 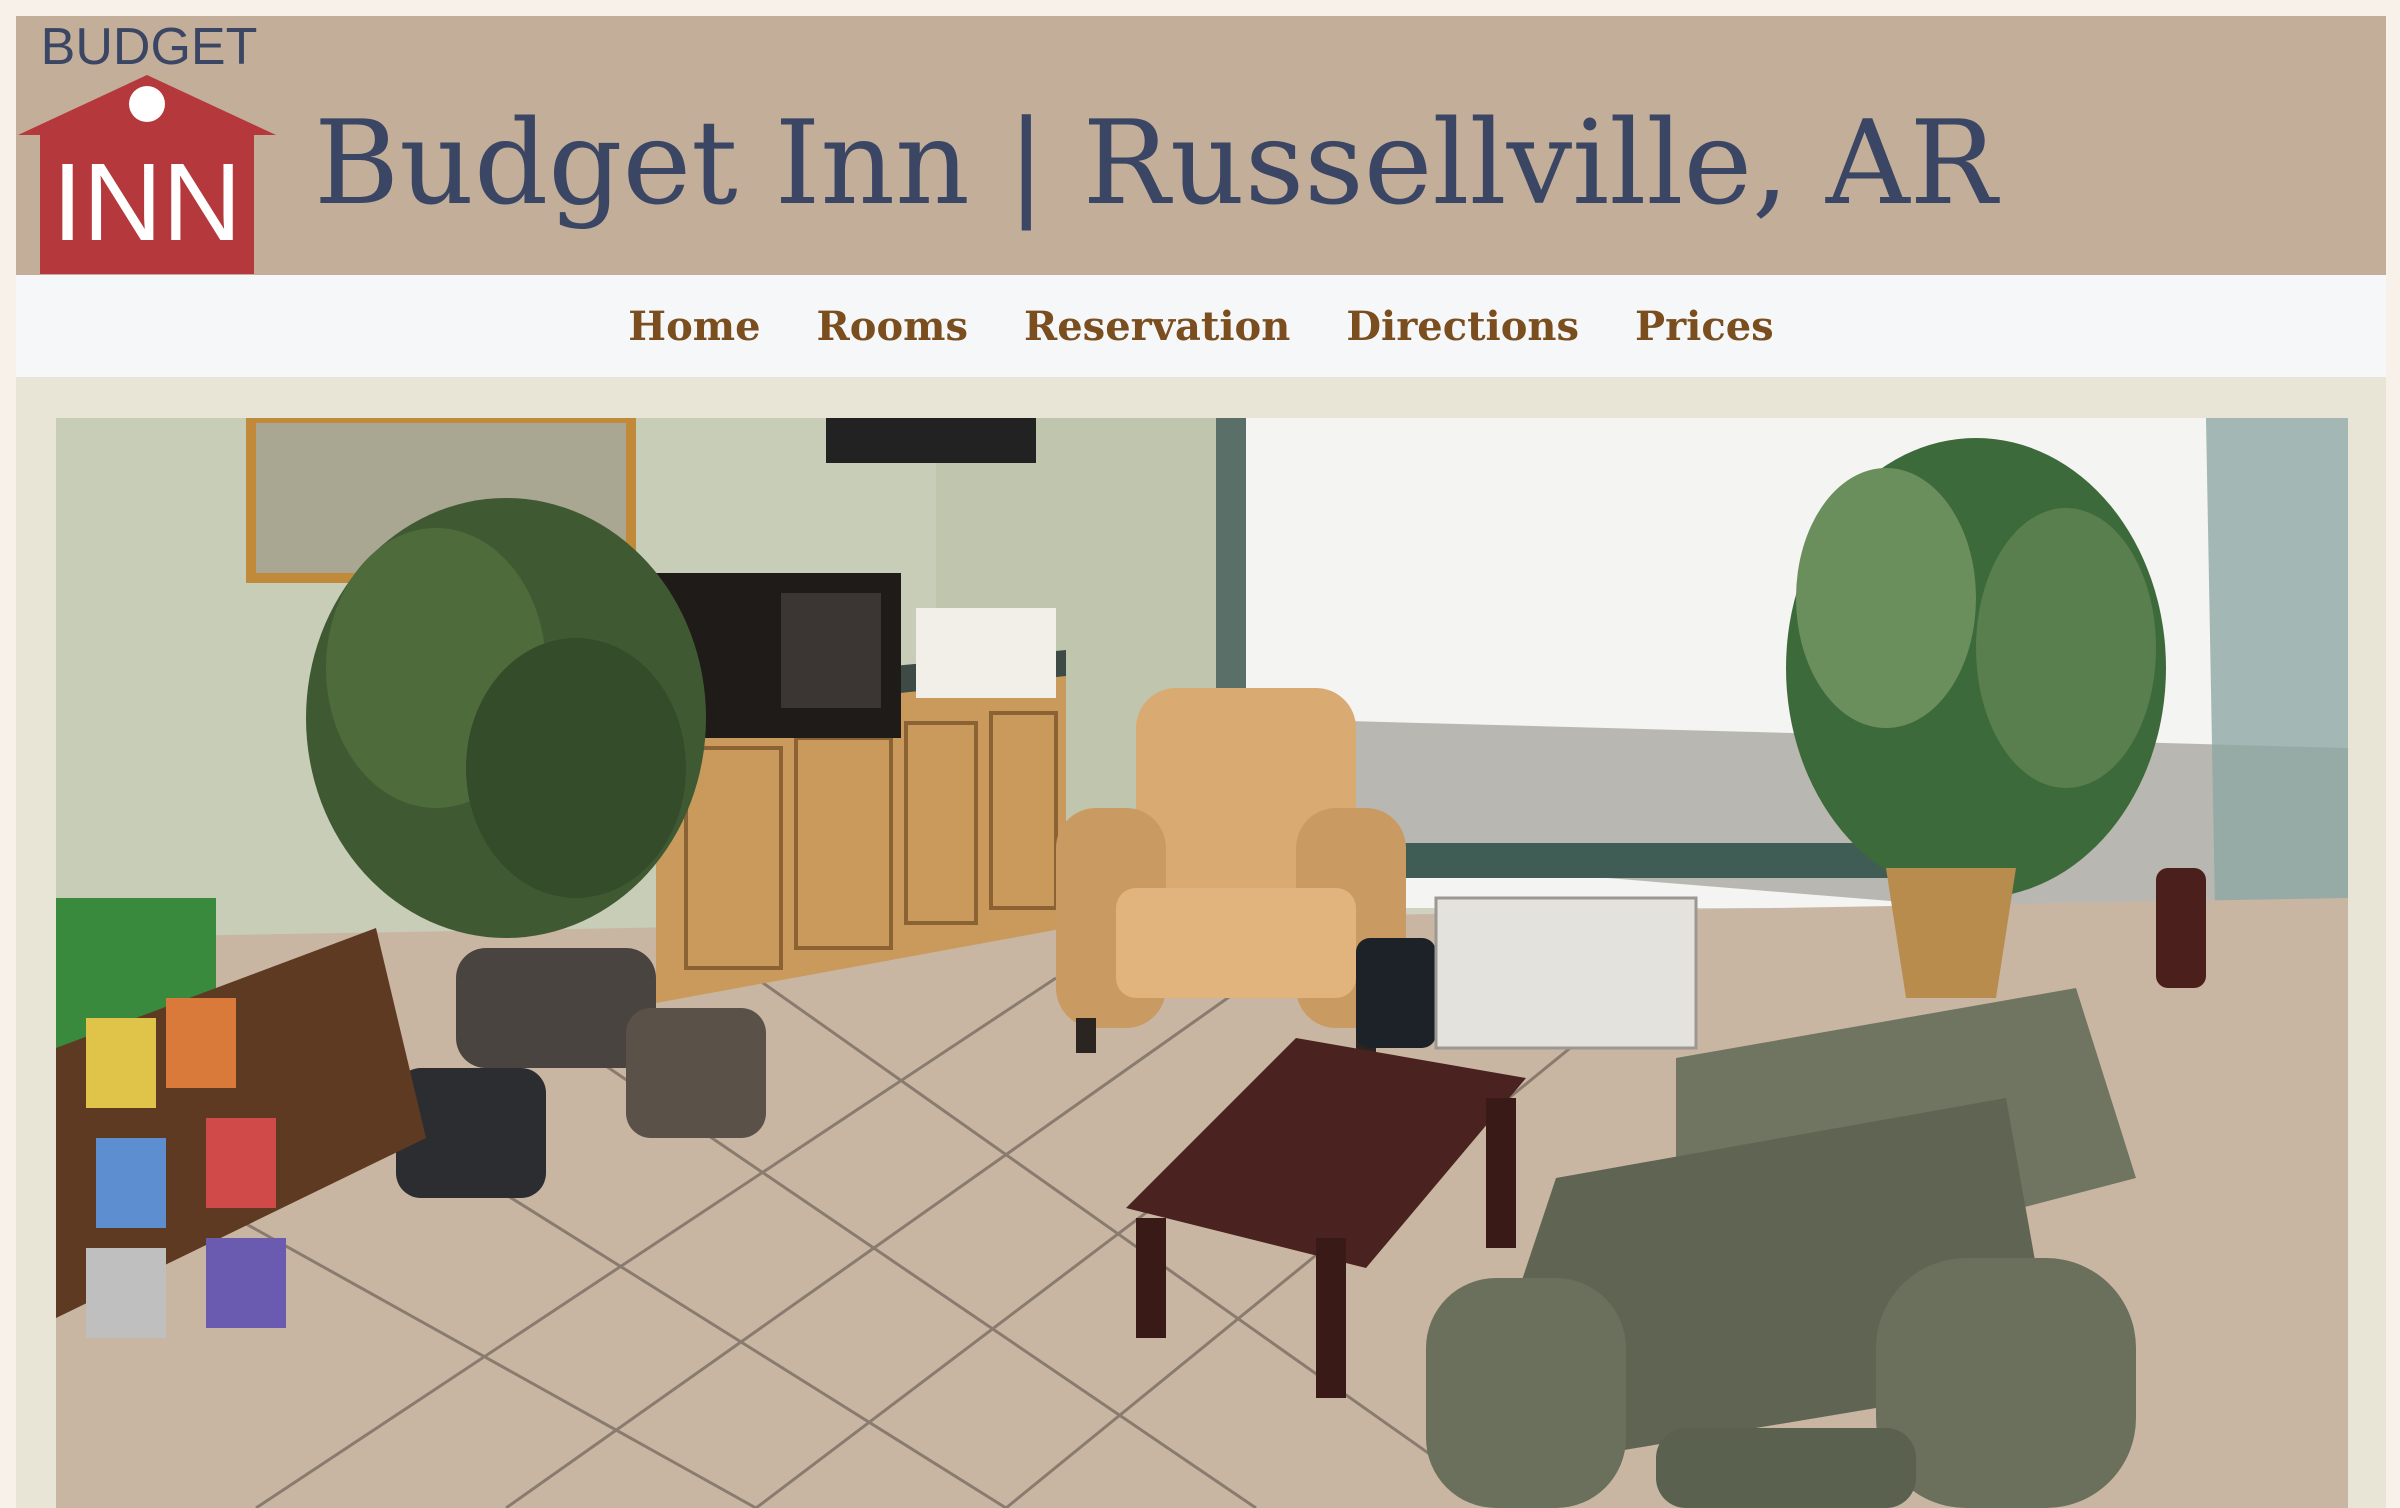 I want to click on budget-inn-logo: BUDGET INN, so click(x=147, y=147).